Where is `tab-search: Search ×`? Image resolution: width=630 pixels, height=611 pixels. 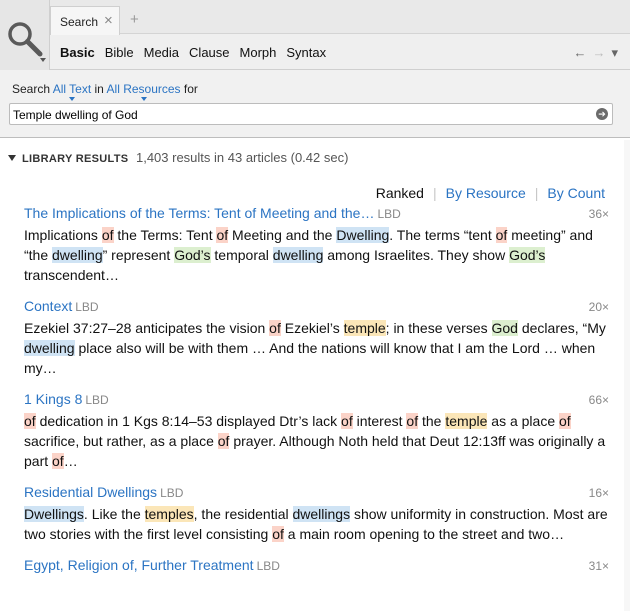 tab-search: Search × is located at coordinates (85, 20).